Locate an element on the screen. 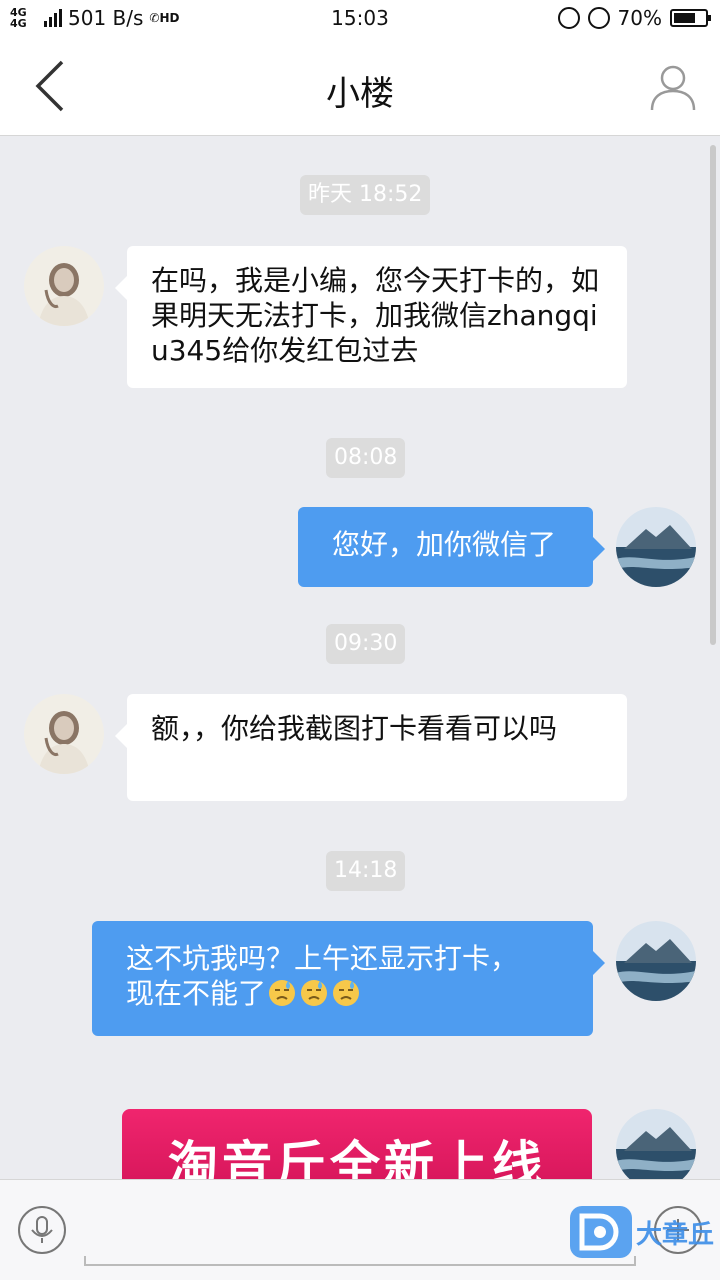 The width and height of the screenshot is (720, 1280). status-right: 70% is located at coordinates (634, 18).